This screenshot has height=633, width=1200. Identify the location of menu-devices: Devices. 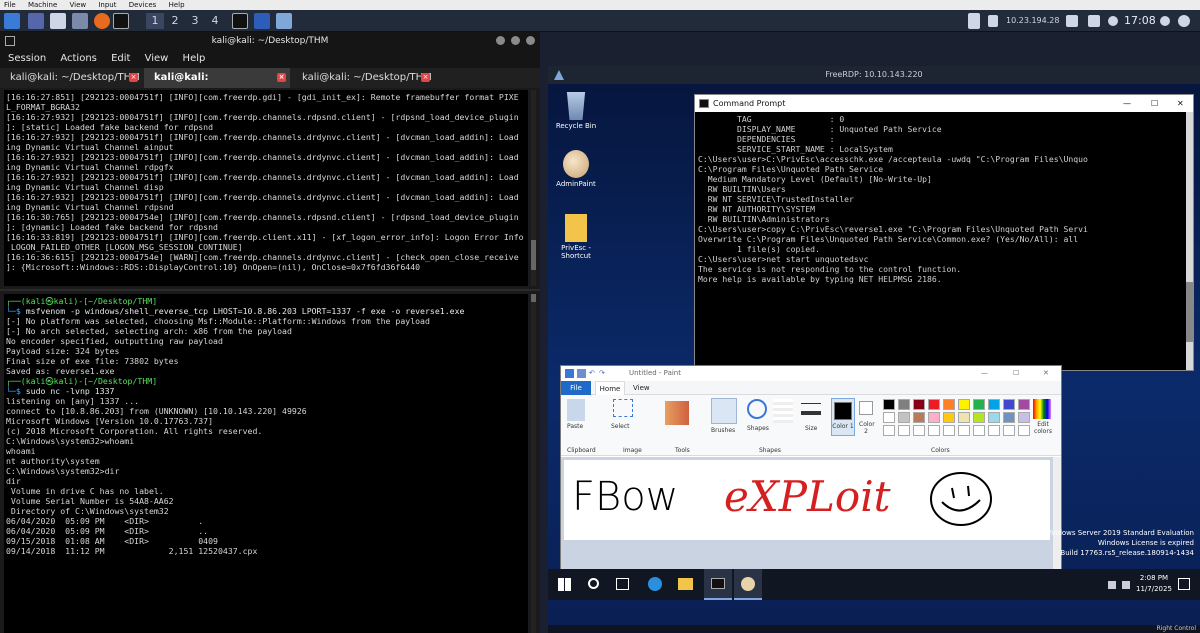
(143, 5).